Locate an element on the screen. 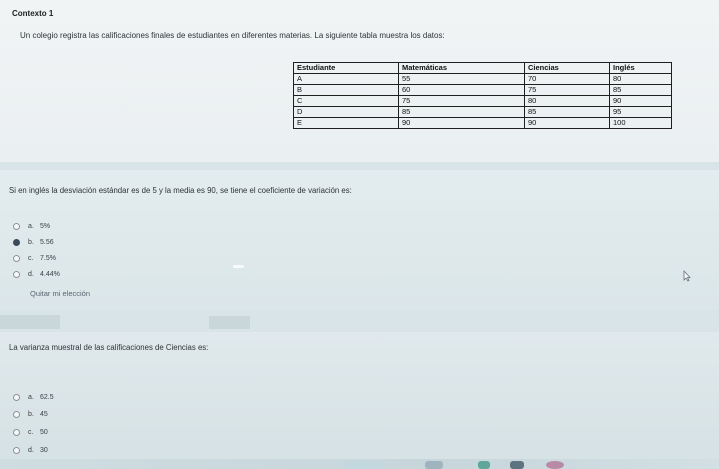  table-cell: 70 is located at coordinates (567, 79).